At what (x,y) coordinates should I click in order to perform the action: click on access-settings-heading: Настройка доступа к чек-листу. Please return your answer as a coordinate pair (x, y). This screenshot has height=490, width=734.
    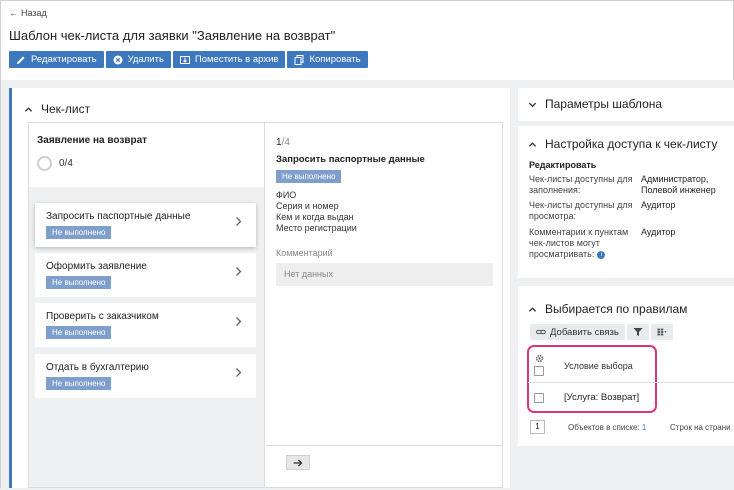
    Looking at the image, I should click on (631, 144).